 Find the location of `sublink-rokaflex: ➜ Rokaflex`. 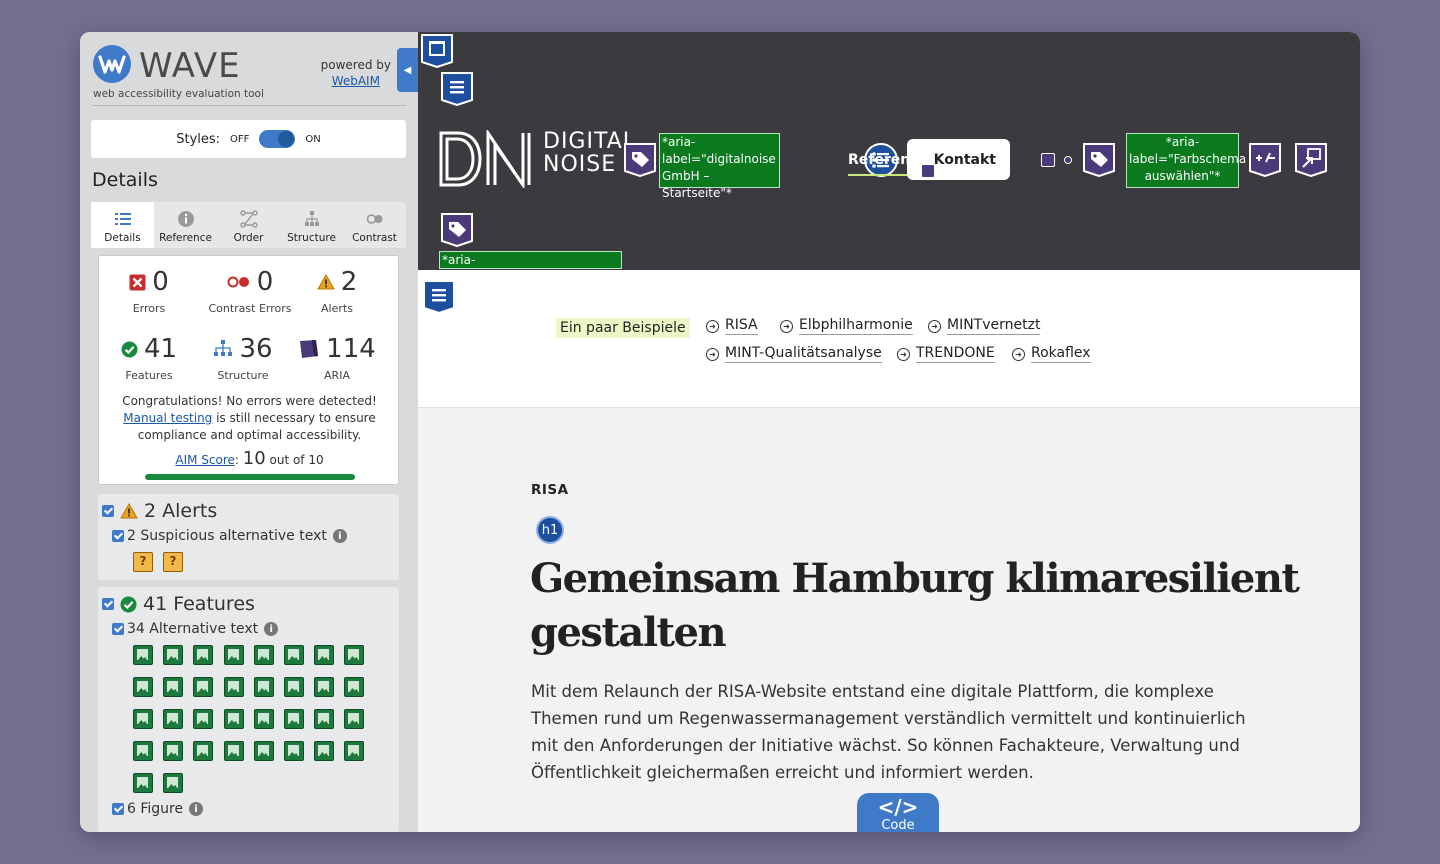

sublink-rokaflex: ➜ Rokaflex is located at coordinates (1051, 354).